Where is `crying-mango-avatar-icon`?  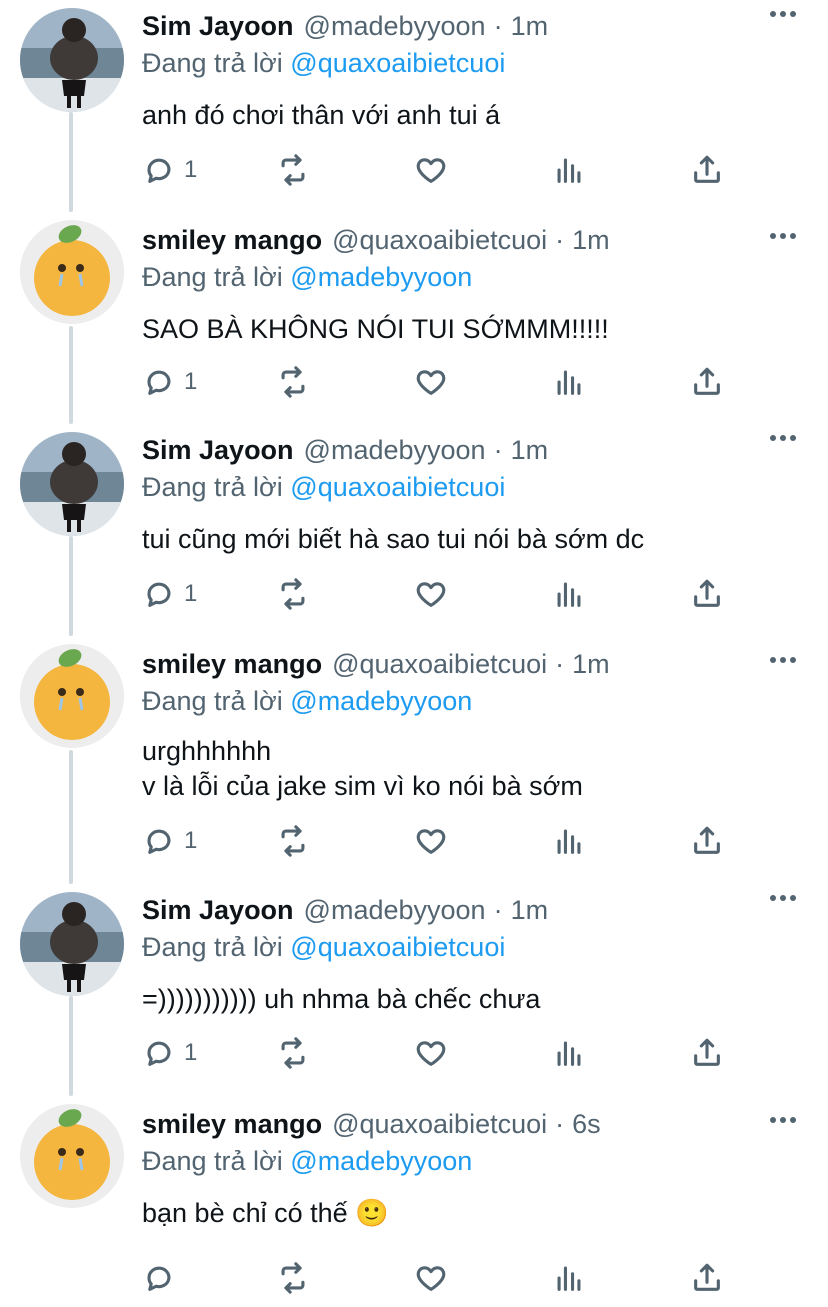 crying-mango-avatar-icon is located at coordinates (72, 696).